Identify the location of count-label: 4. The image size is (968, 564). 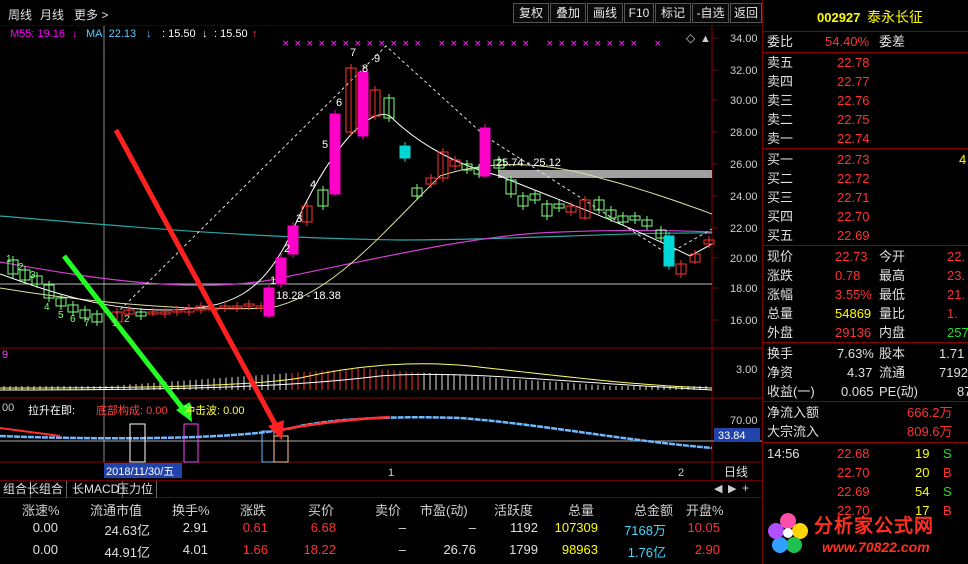
(313, 185).